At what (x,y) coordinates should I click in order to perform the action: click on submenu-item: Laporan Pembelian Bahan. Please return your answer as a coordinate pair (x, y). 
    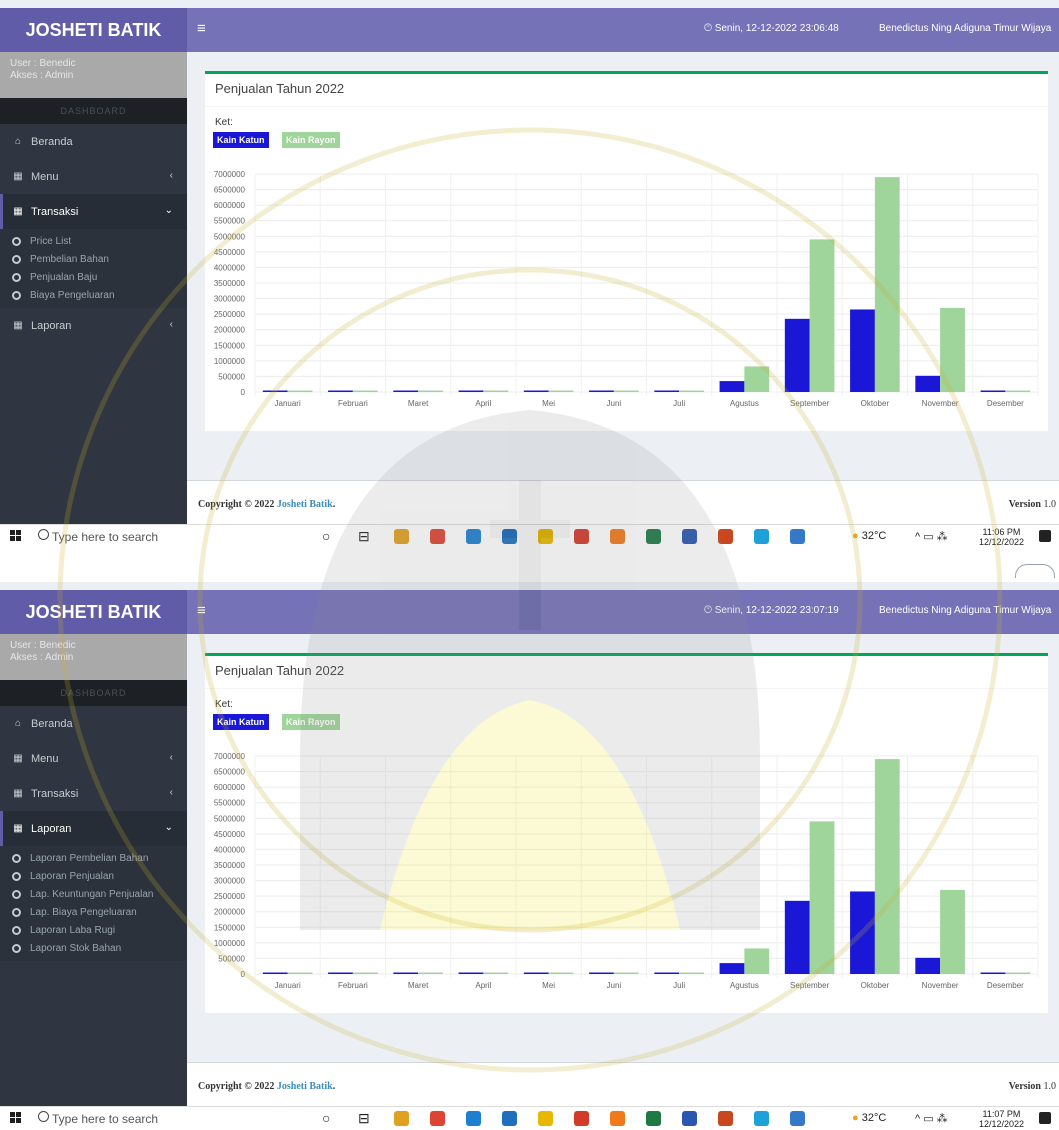
    Looking at the image, I should click on (93, 858).